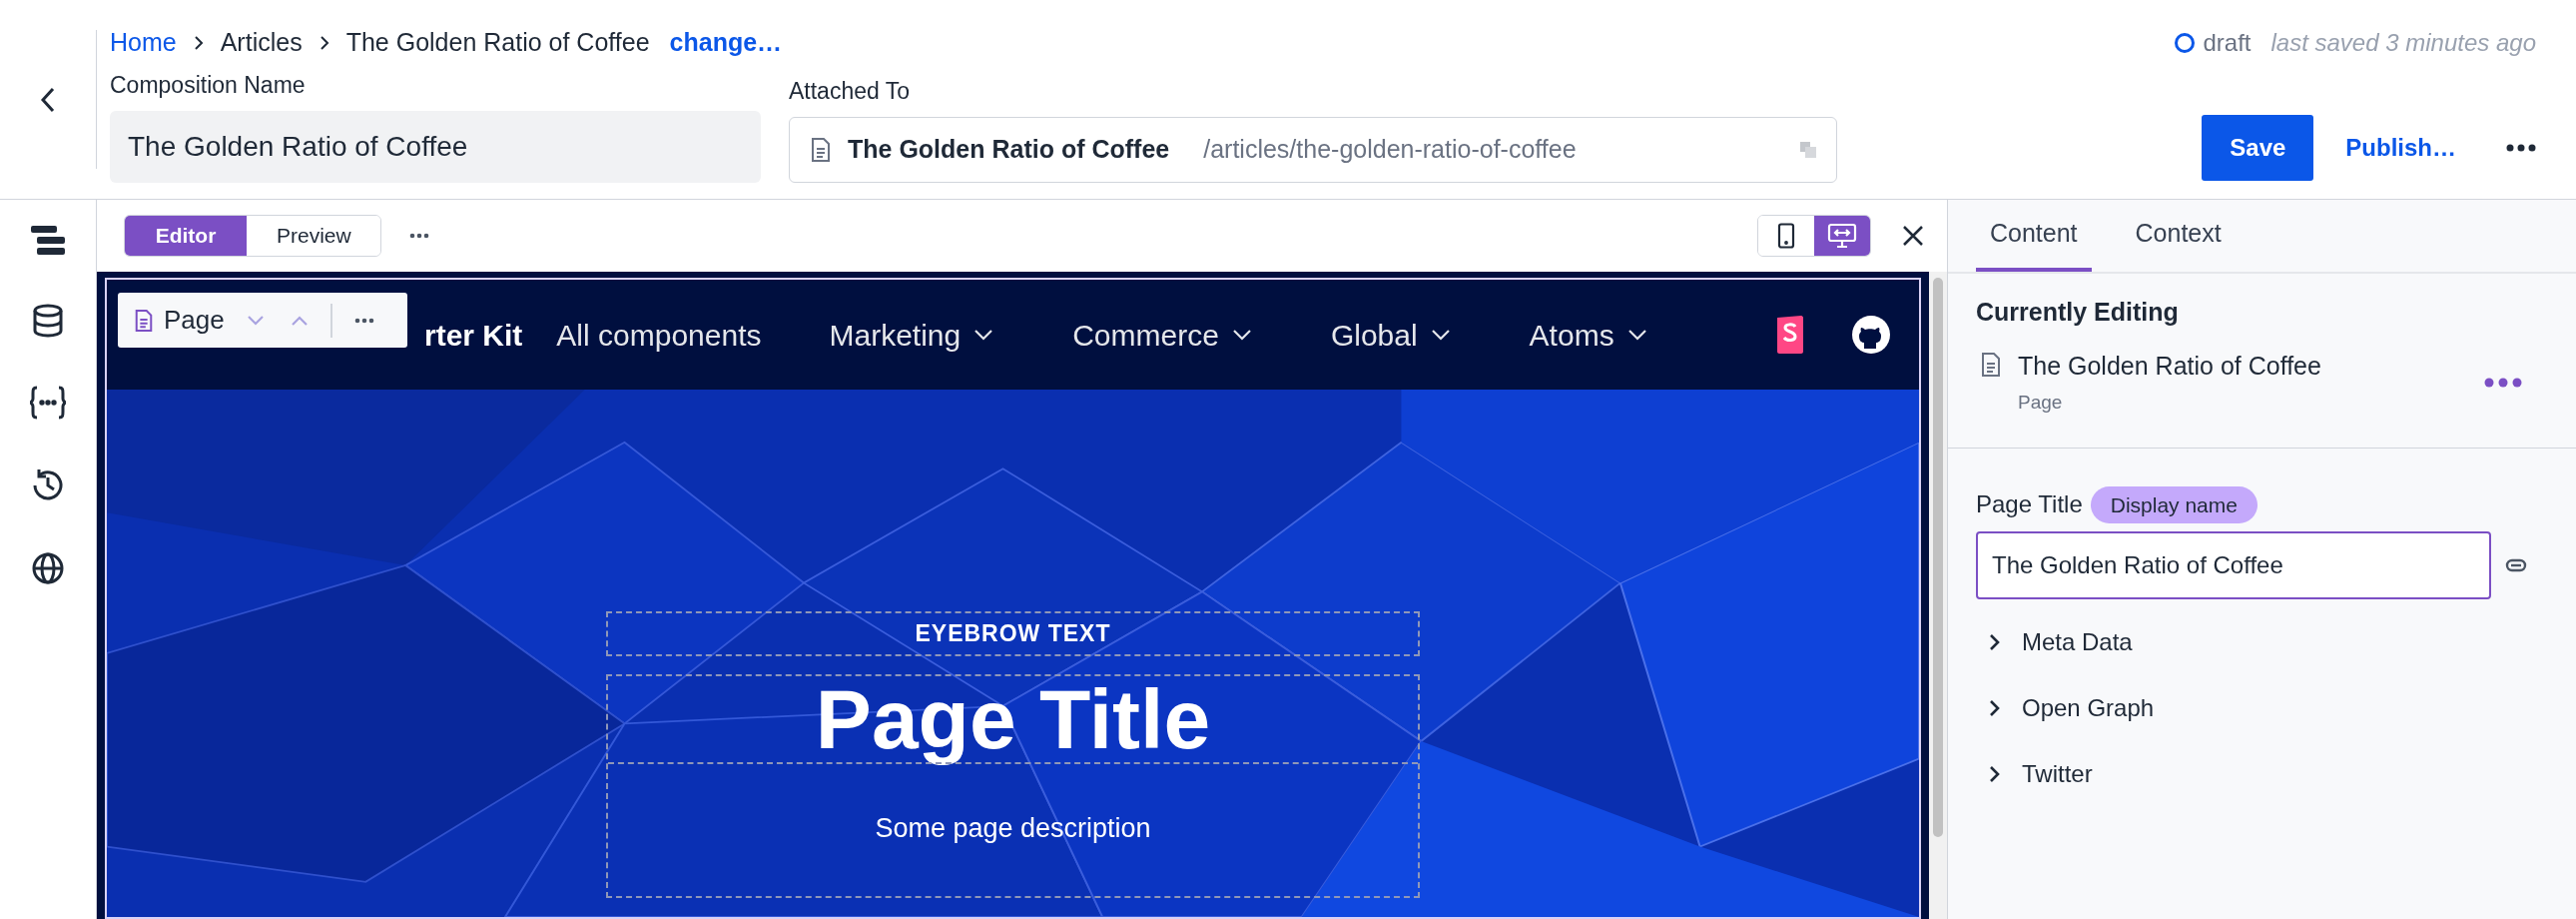  I want to click on section-heading: Currently Editing, so click(2078, 312).